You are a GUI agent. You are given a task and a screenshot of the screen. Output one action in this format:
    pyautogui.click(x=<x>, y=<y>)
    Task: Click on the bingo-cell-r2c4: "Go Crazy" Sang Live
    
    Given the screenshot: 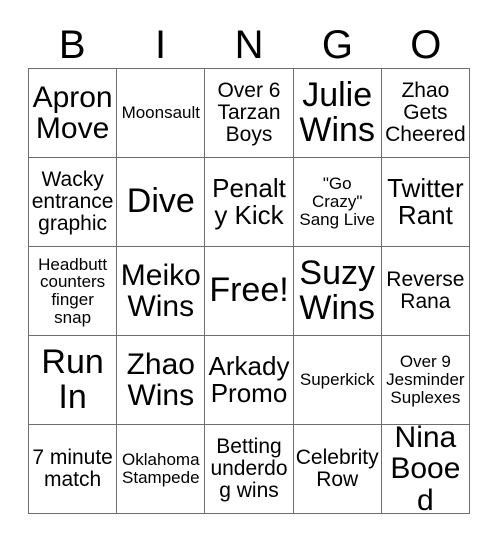 What is the action you would take?
    pyautogui.click(x=337, y=202)
    